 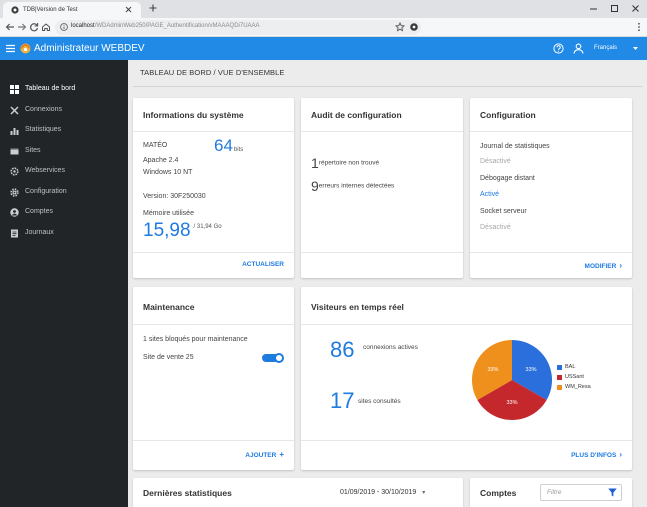 What do you see at coordinates (357, 307) in the screenshot?
I see `card-title: Visiteurs en temps réel` at bounding box center [357, 307].